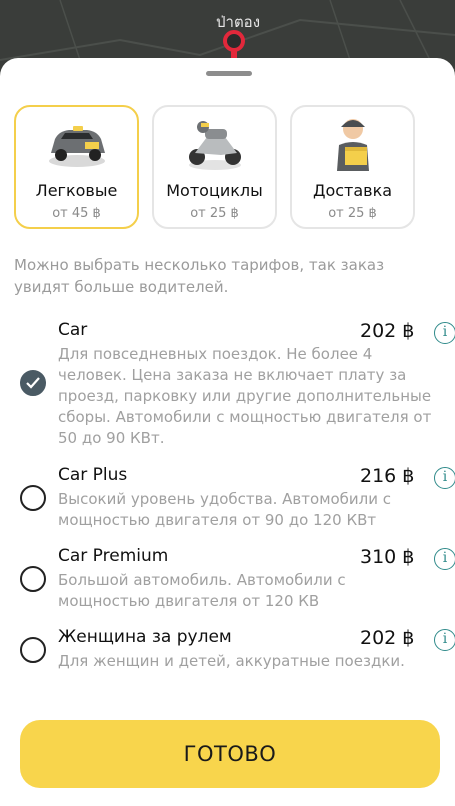 This screenshot has height=806, width=455. Describe the element at coordinates (145, 637) in the screenshot. I see `tariff-name: Женщина за рулем` at that location.